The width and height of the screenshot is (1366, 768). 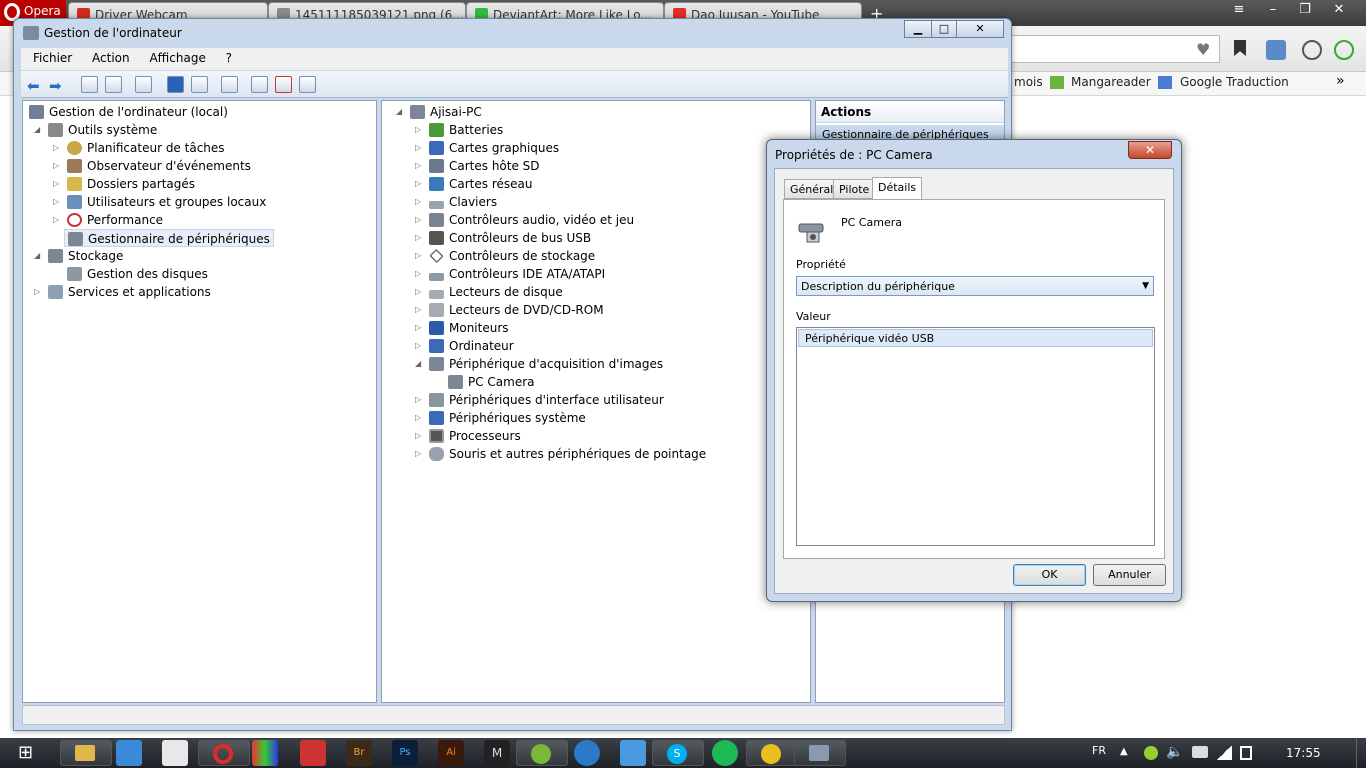 I want to click on device-processeurs: ▷ Processeurs, so click(x=468, y=436).